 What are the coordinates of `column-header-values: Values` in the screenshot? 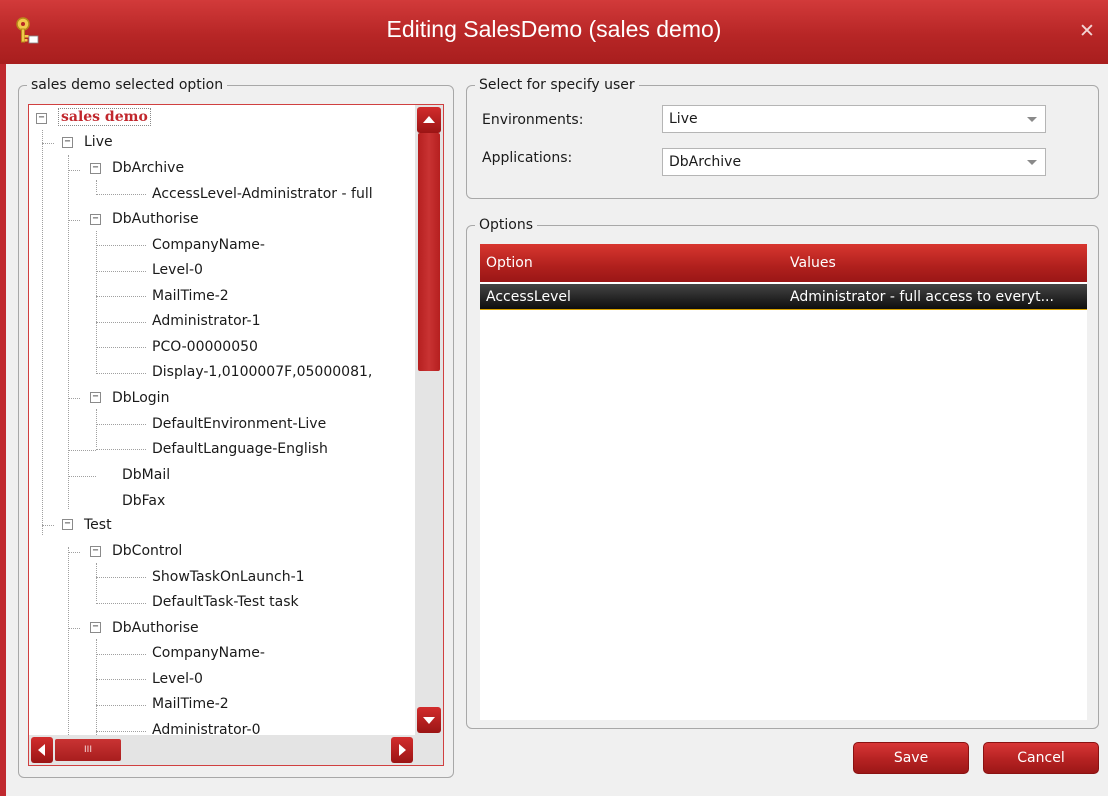 It's located at (813, 263).